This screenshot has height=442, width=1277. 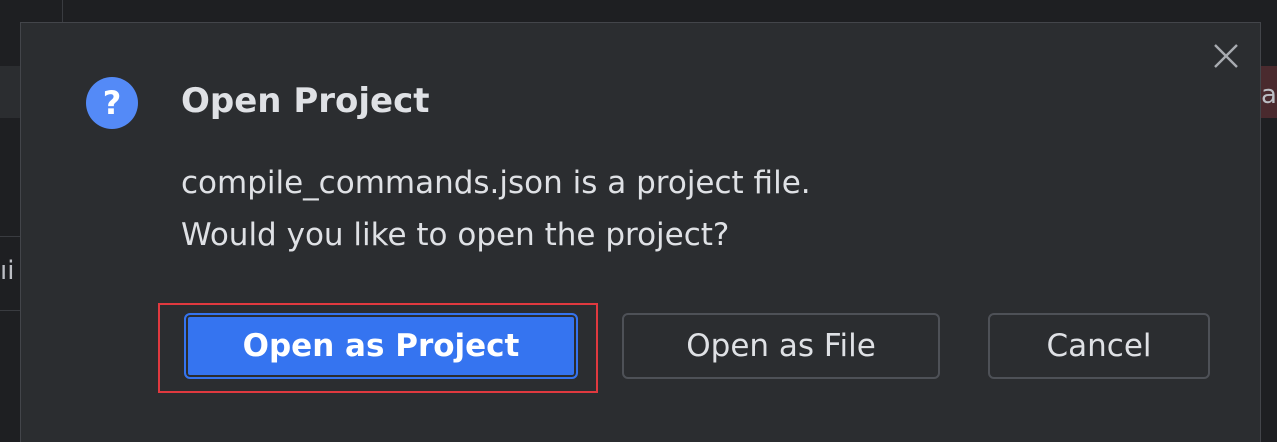 What do you see at coordinates (31, 11) in the screenshot?
I see `background-panel` at bounding box center [31, 11].